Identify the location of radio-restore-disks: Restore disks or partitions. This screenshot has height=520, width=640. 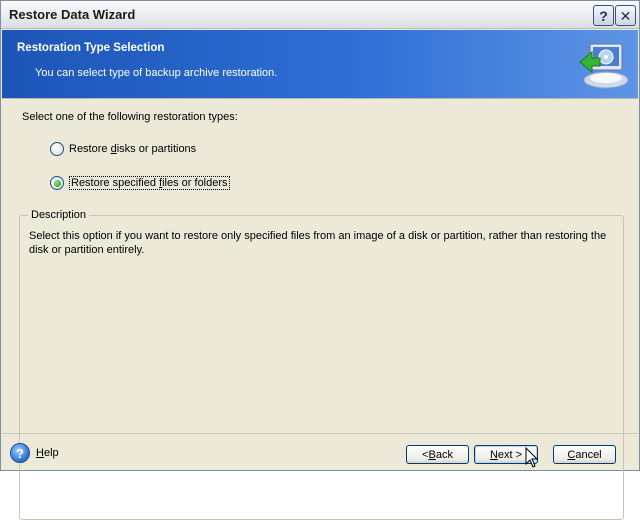
(123, 149).